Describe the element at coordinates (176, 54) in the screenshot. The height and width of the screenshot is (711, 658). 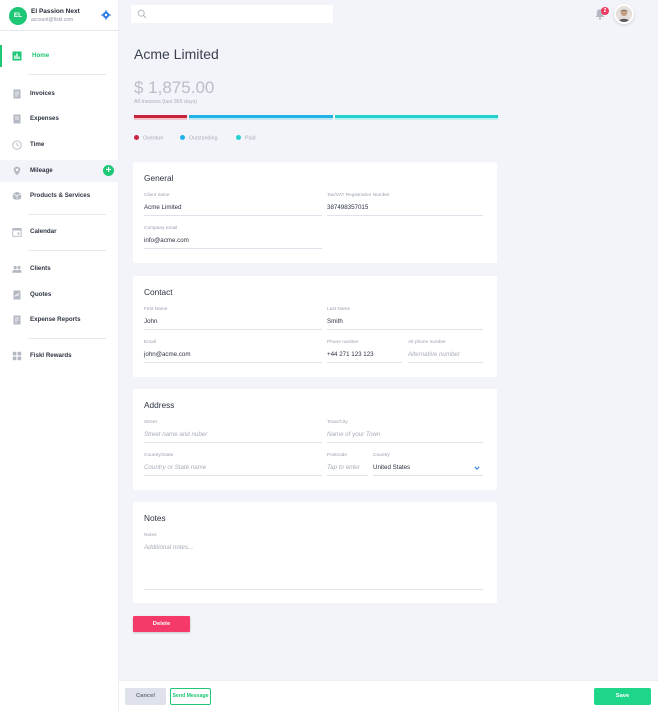
I see `page-title: Acme Limited` at that location.